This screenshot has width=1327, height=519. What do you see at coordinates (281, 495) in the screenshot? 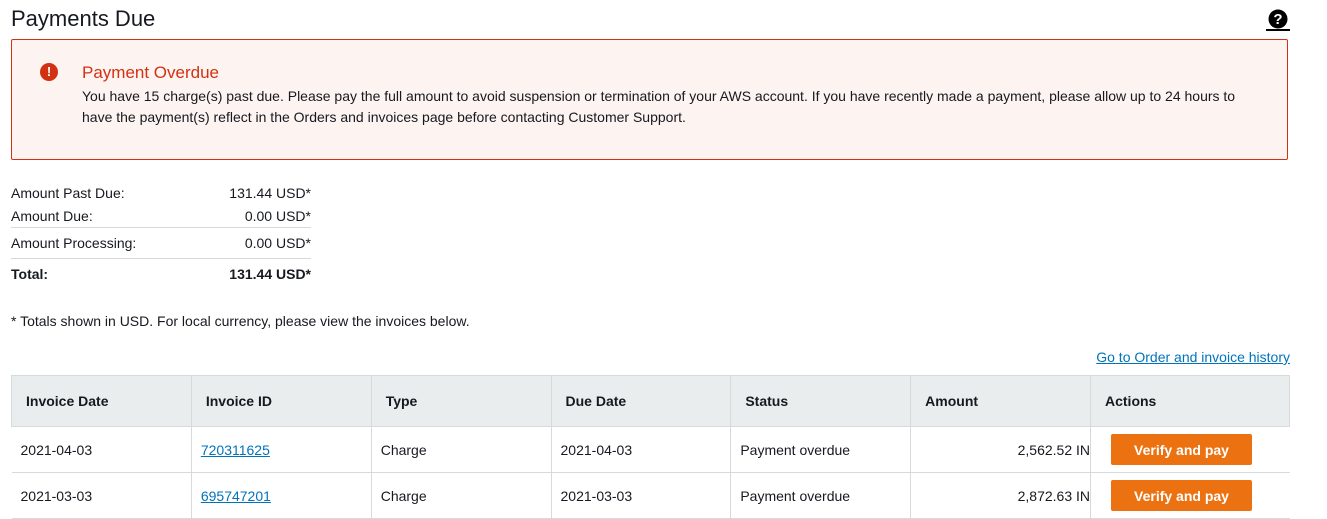
I see `invoice-id-cell: 695747201` at bounding box center [281, 495].